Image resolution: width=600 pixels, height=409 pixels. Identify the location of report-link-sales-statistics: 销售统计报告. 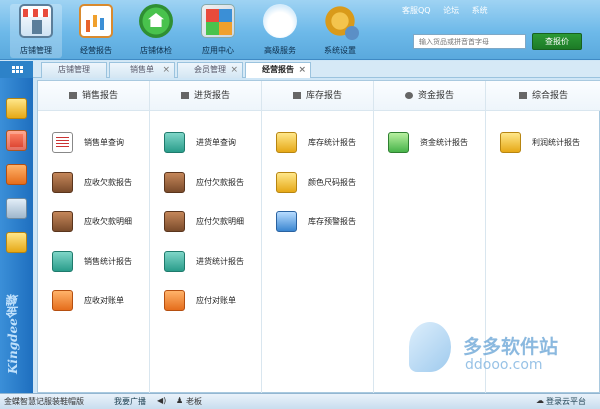
(101, 262).